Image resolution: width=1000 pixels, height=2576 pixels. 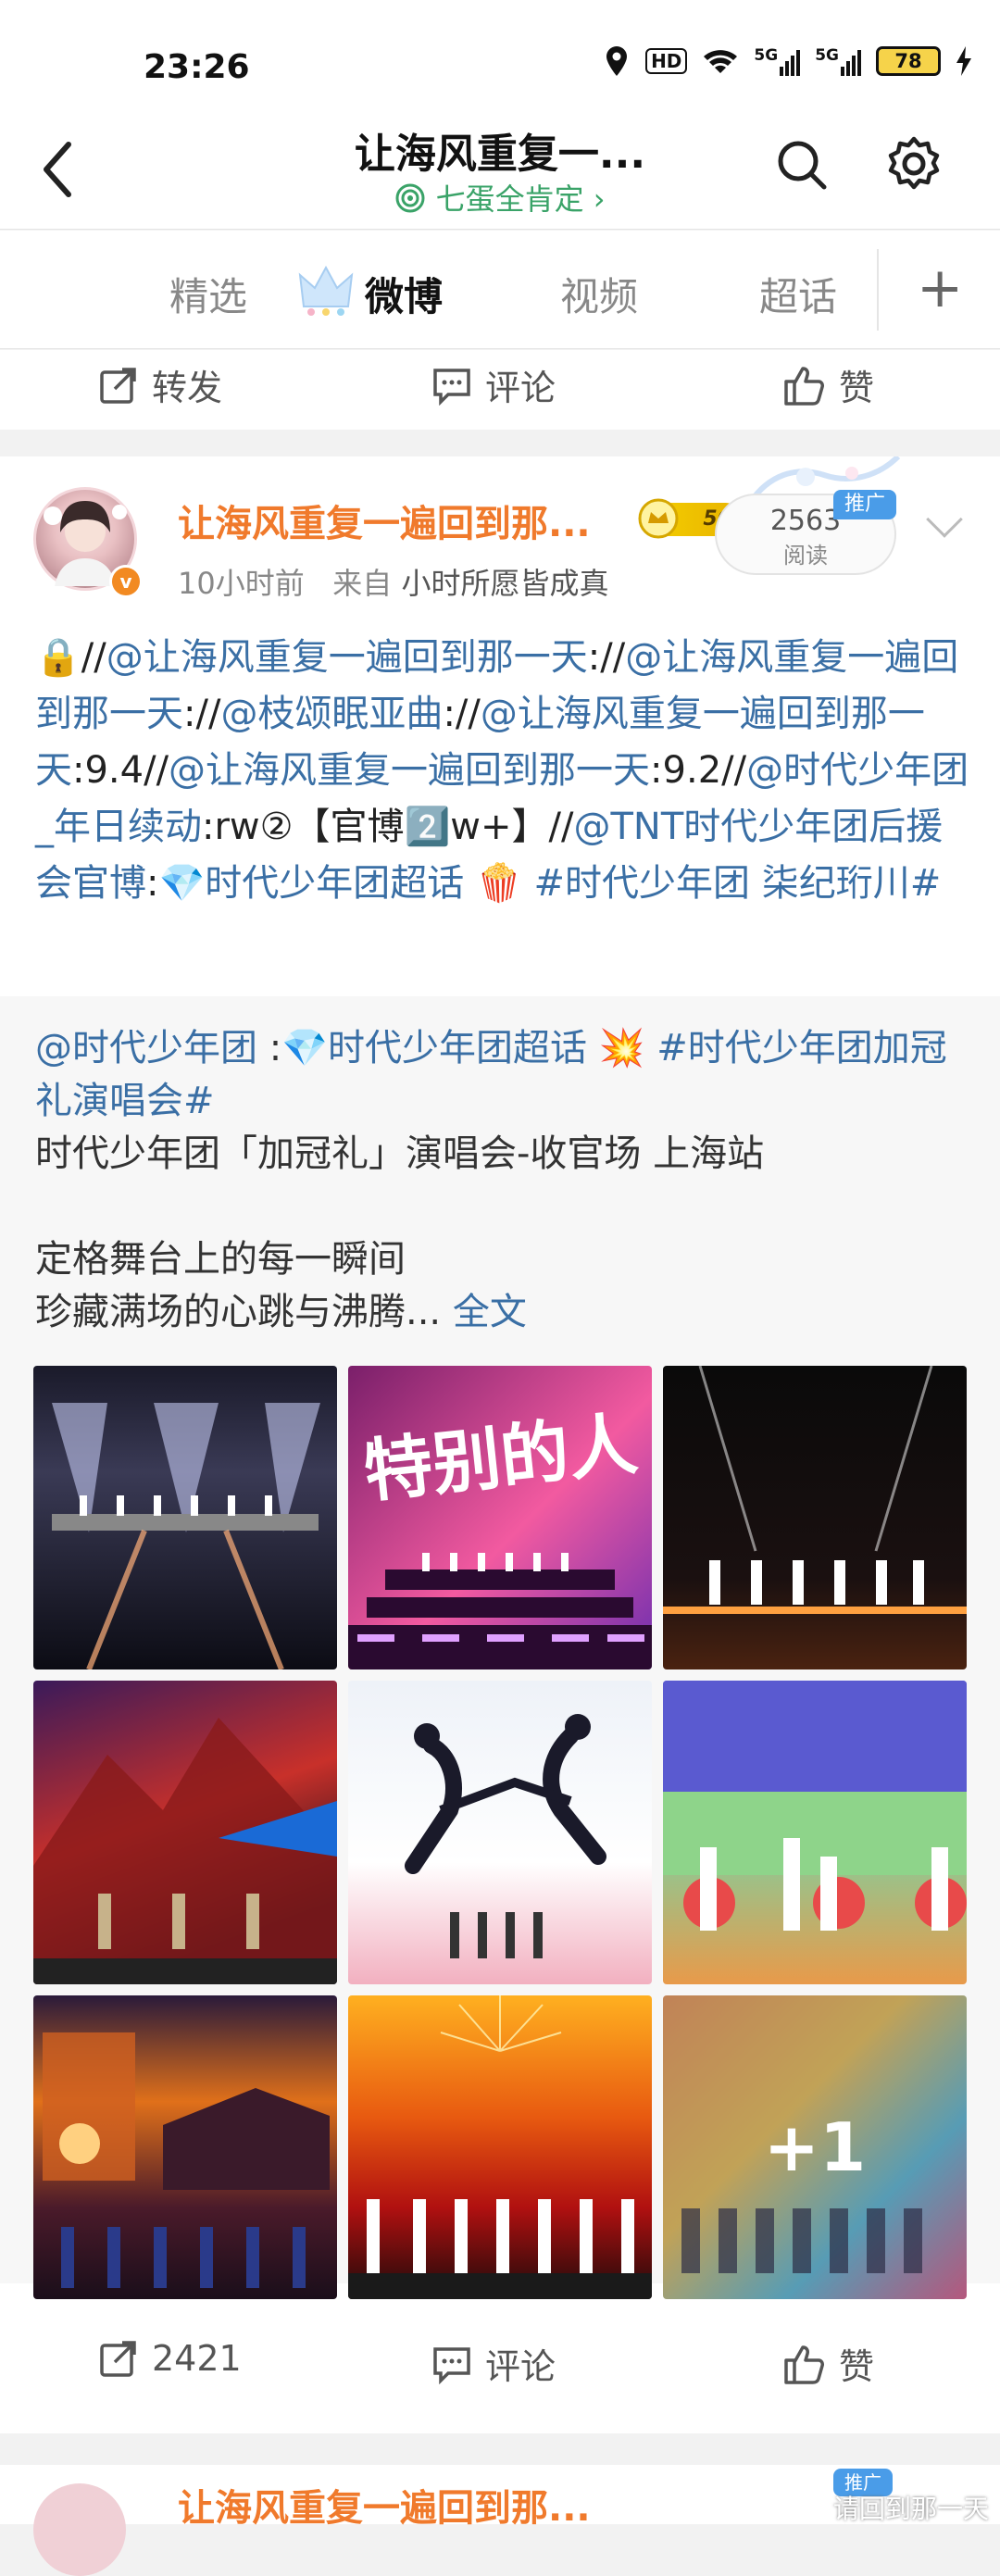 I want to click on like-button: 赞, so click(x=829, y=384).